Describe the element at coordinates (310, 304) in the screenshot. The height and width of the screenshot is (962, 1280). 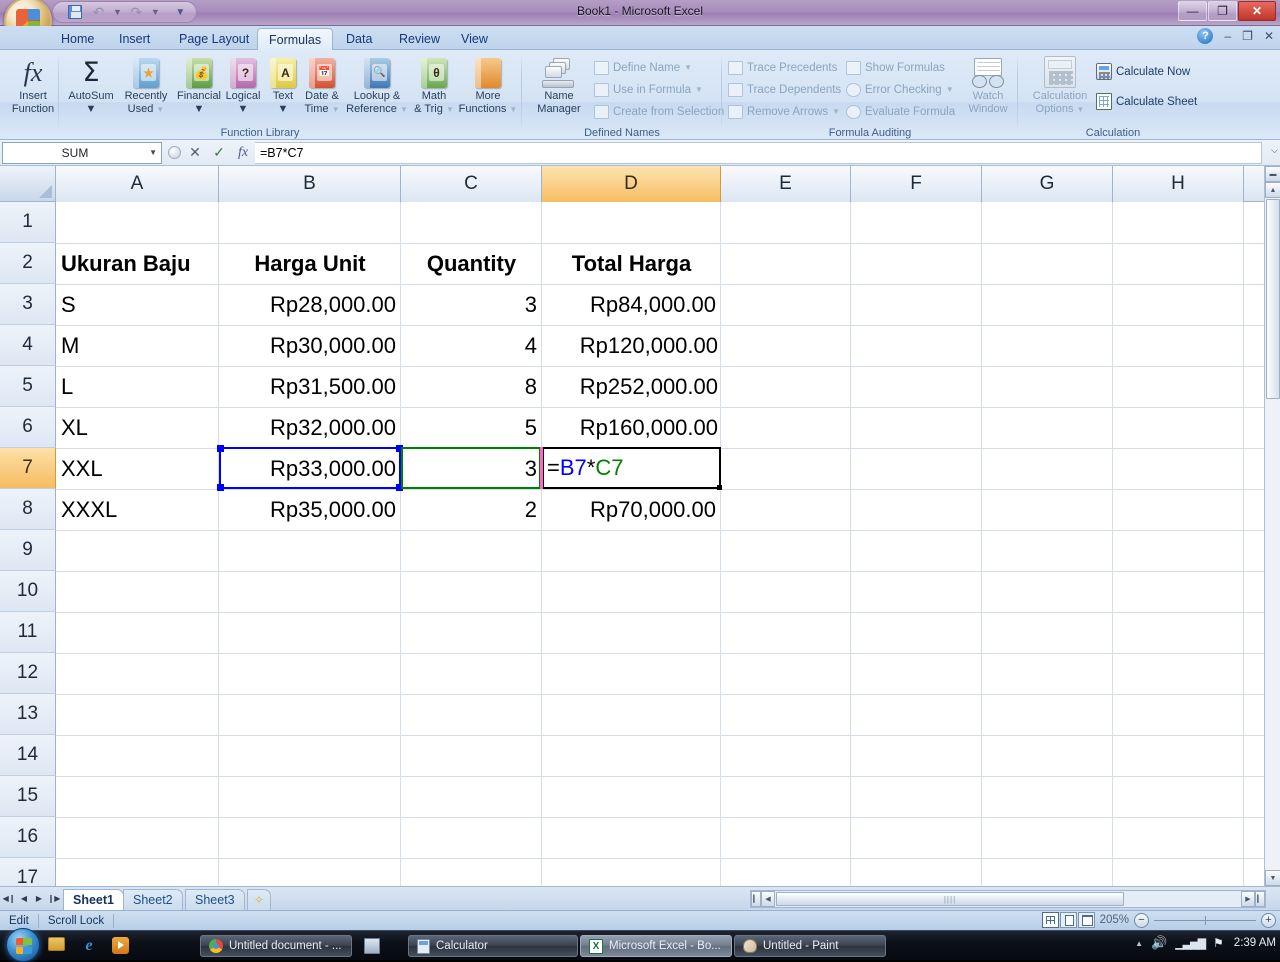
I see `cell-b3: Rp28,000.00` at that location.